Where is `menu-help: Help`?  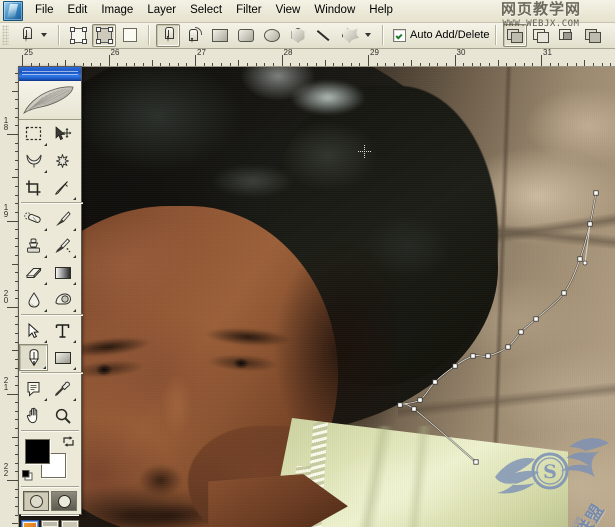 menu-help: Help is located at coordinates (381, 11).